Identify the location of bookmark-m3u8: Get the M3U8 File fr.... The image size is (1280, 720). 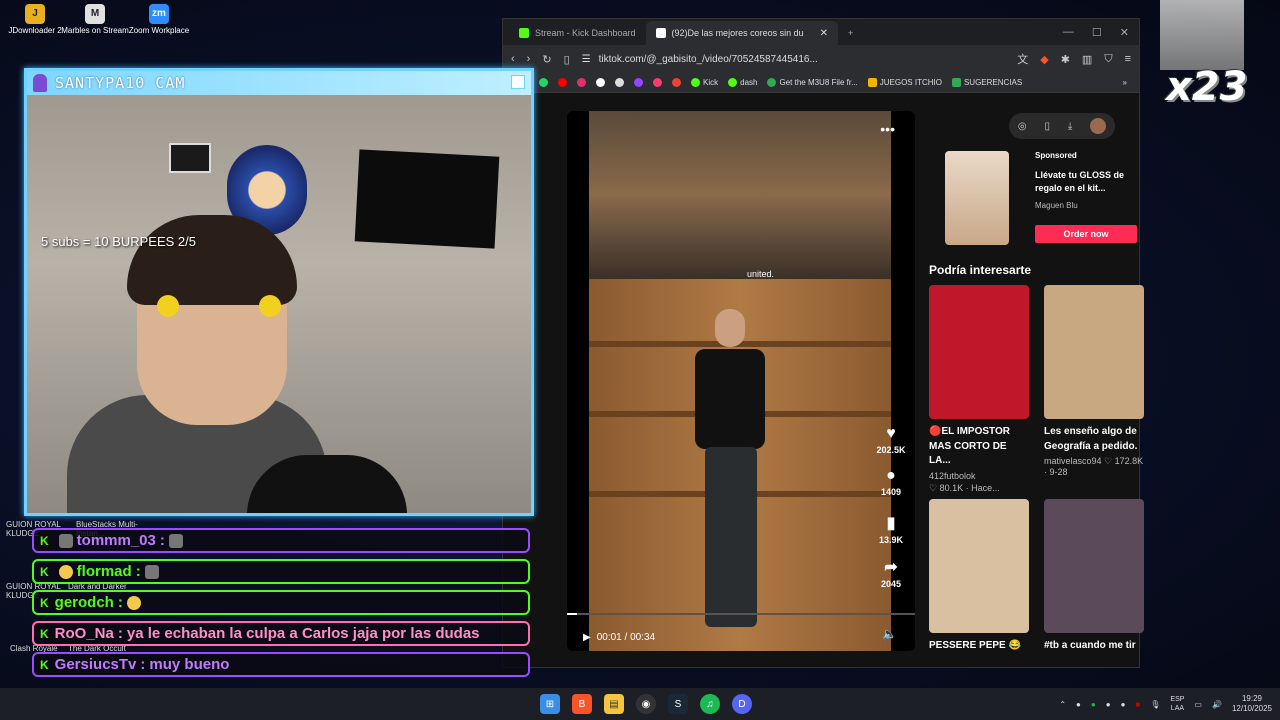
(812, 82).